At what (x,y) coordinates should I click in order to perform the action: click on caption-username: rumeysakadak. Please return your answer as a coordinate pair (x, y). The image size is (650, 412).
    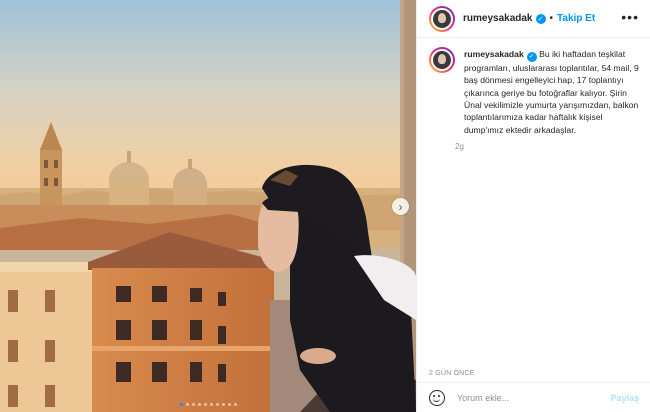
    Looking at the image, I should click on (494, 54).